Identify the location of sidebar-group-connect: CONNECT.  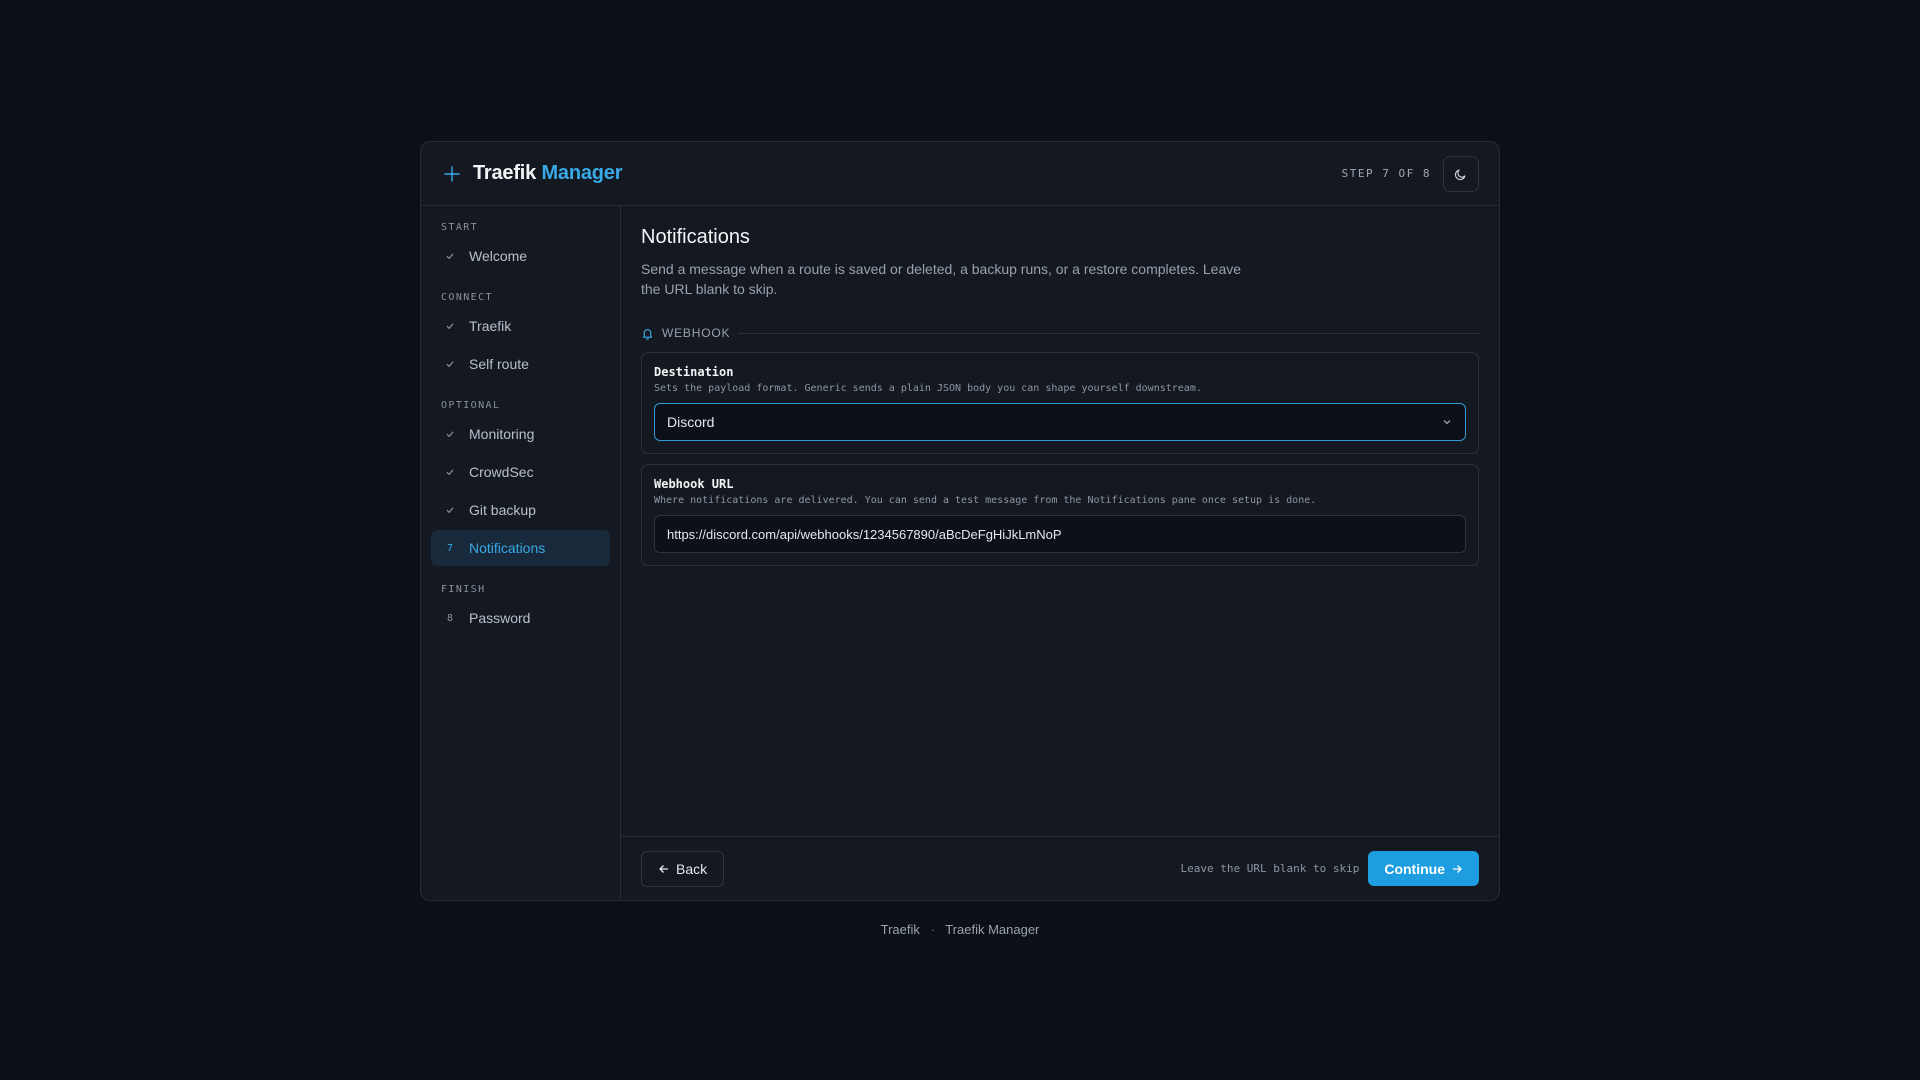
(467, 297).